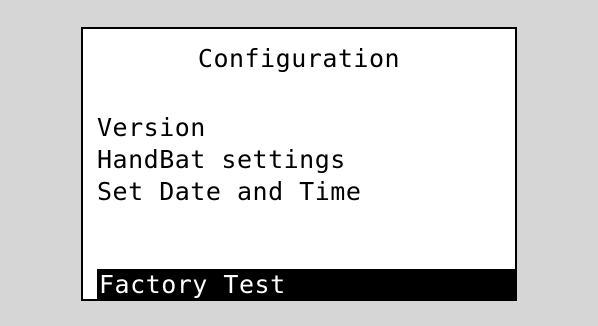  I want to click on menu-item-handbat-settings: HandBat settings, so click(221, 160).